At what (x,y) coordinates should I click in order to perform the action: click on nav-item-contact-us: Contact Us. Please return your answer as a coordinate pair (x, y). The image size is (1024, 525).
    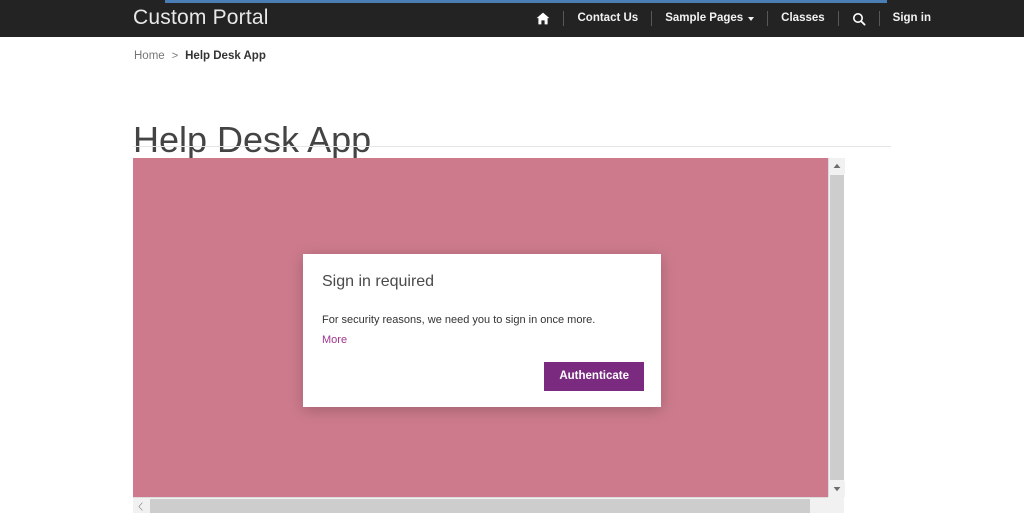
    Looking at the image, I should click on (607, 18).